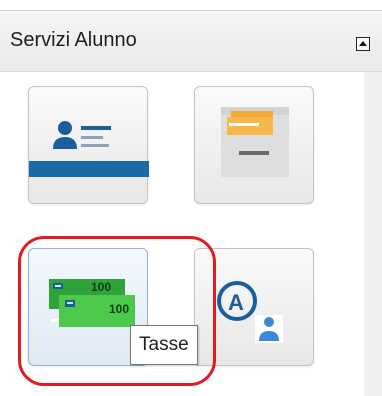 Image resolution: width=382 pixels, height=396 pixels. What do you see at coordinates (373, 234) in the screenshot?
I see `scrollbar-track` at bounding box center [373, 234].